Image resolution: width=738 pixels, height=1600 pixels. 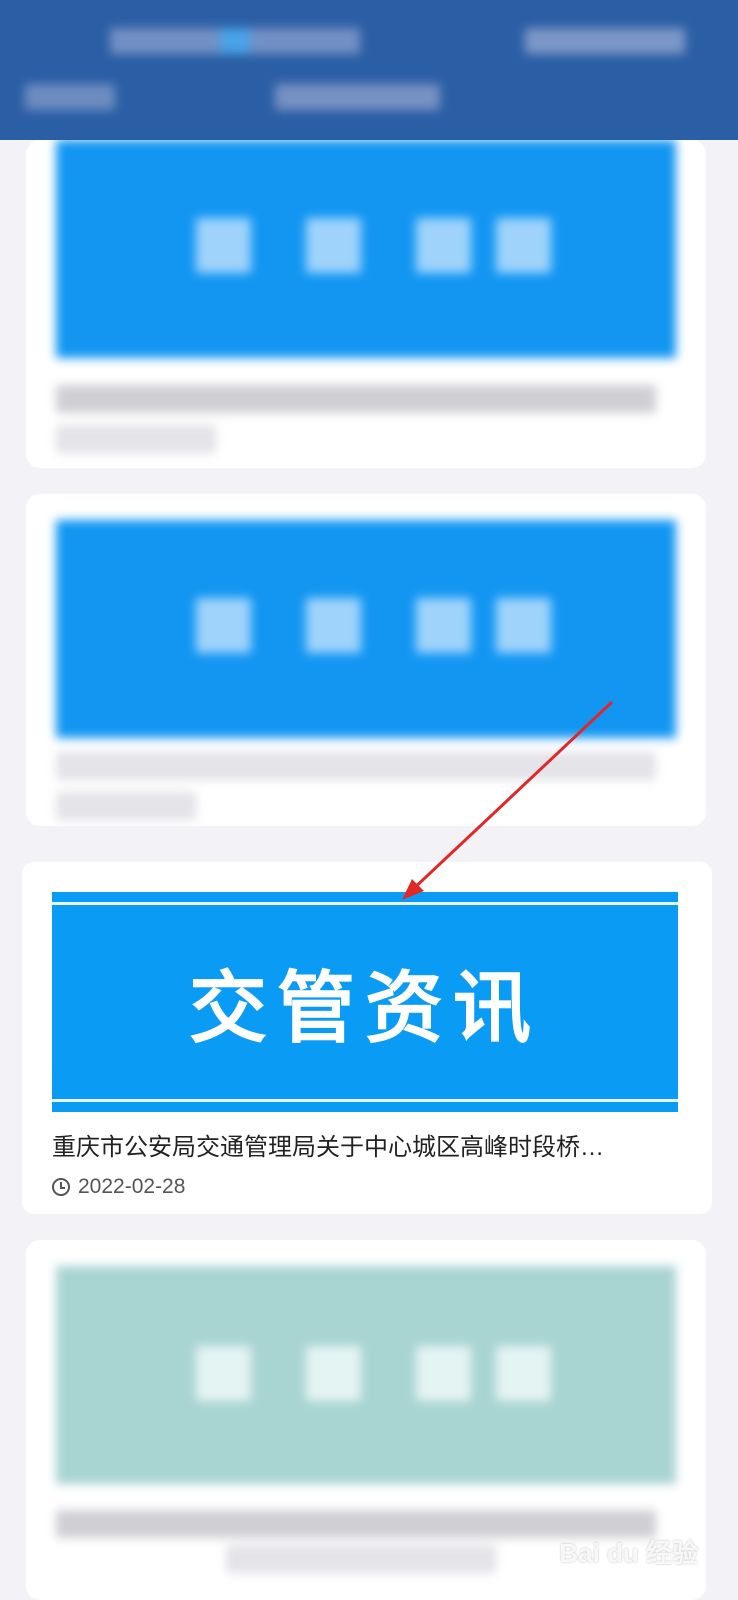 I want to click on article-date: 2022-02-28, so click(x=132, y=1186).